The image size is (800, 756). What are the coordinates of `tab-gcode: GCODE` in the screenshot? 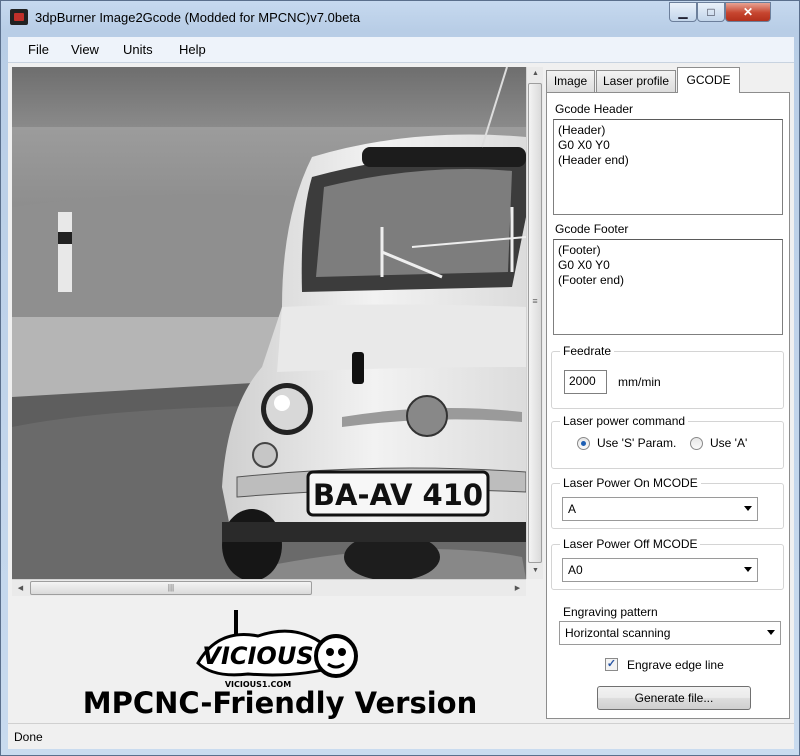 It's located at (708, 80).